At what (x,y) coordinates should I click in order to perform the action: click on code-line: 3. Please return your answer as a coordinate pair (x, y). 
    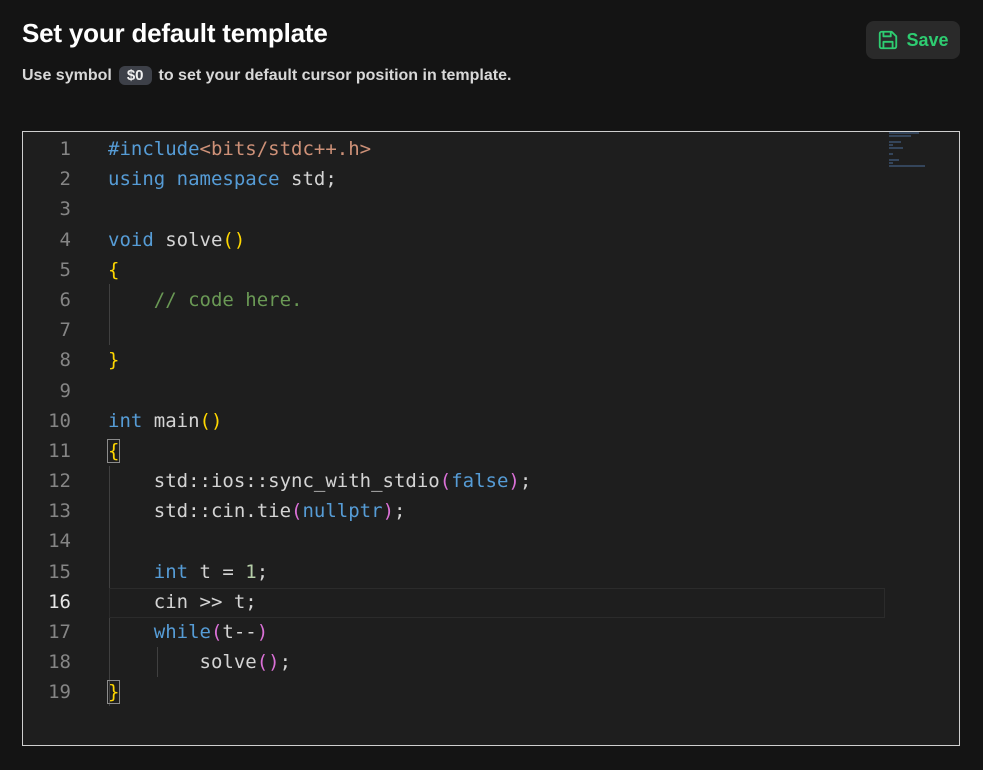
    Looking at the image, I should click on (491, 209).